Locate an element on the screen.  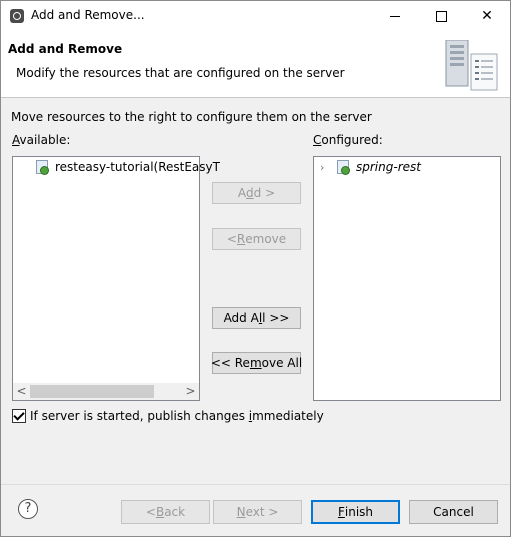
minimize-icon is located at coordinates (395, 16).